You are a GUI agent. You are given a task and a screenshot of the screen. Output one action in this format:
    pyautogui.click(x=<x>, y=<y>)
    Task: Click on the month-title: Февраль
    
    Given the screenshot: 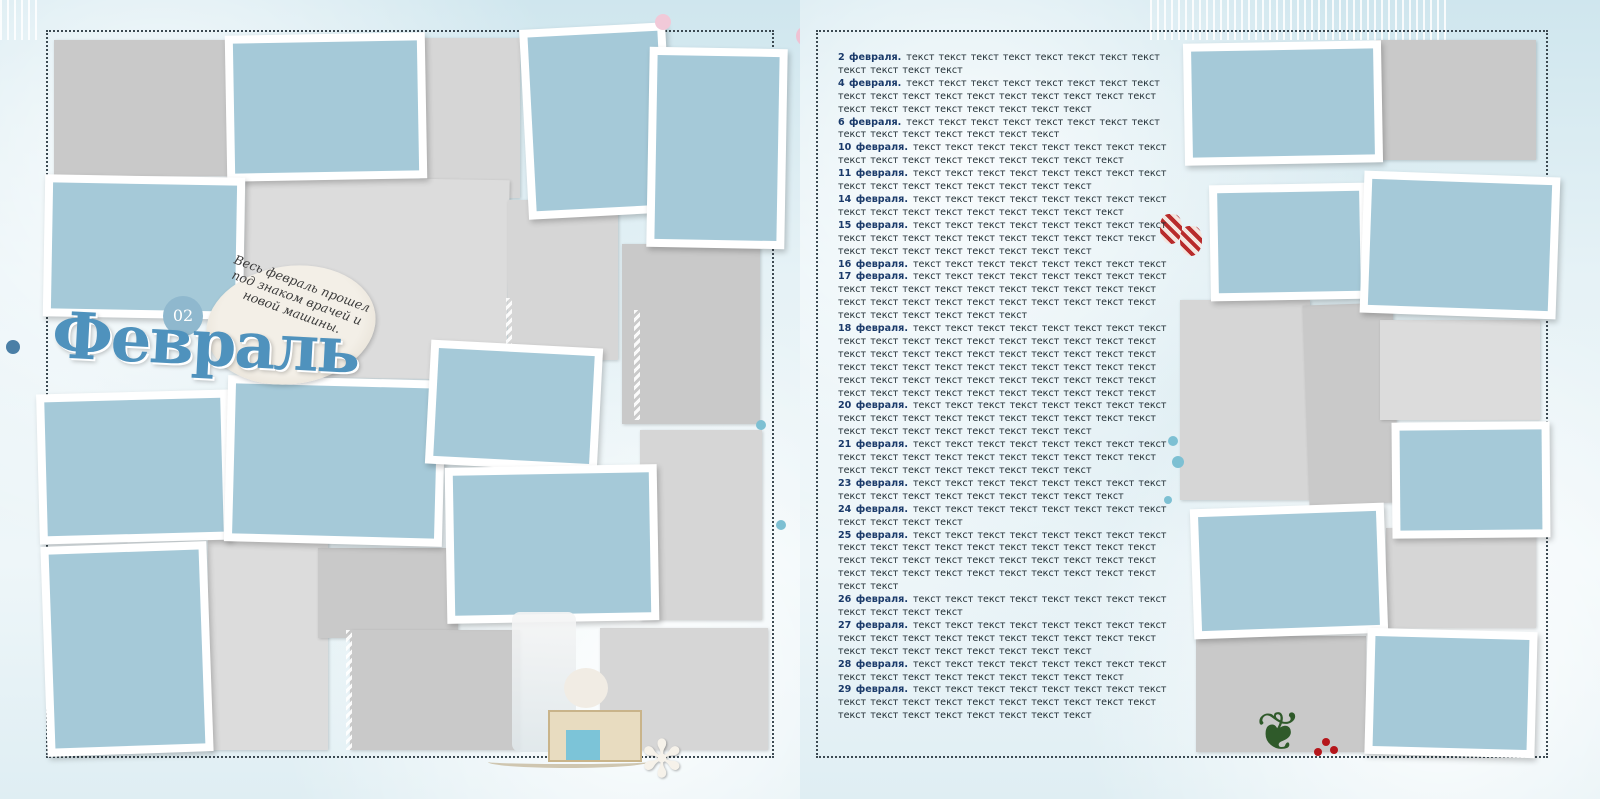 What is the action you would take?
    pyautogui.click(x=205, y=343)
    